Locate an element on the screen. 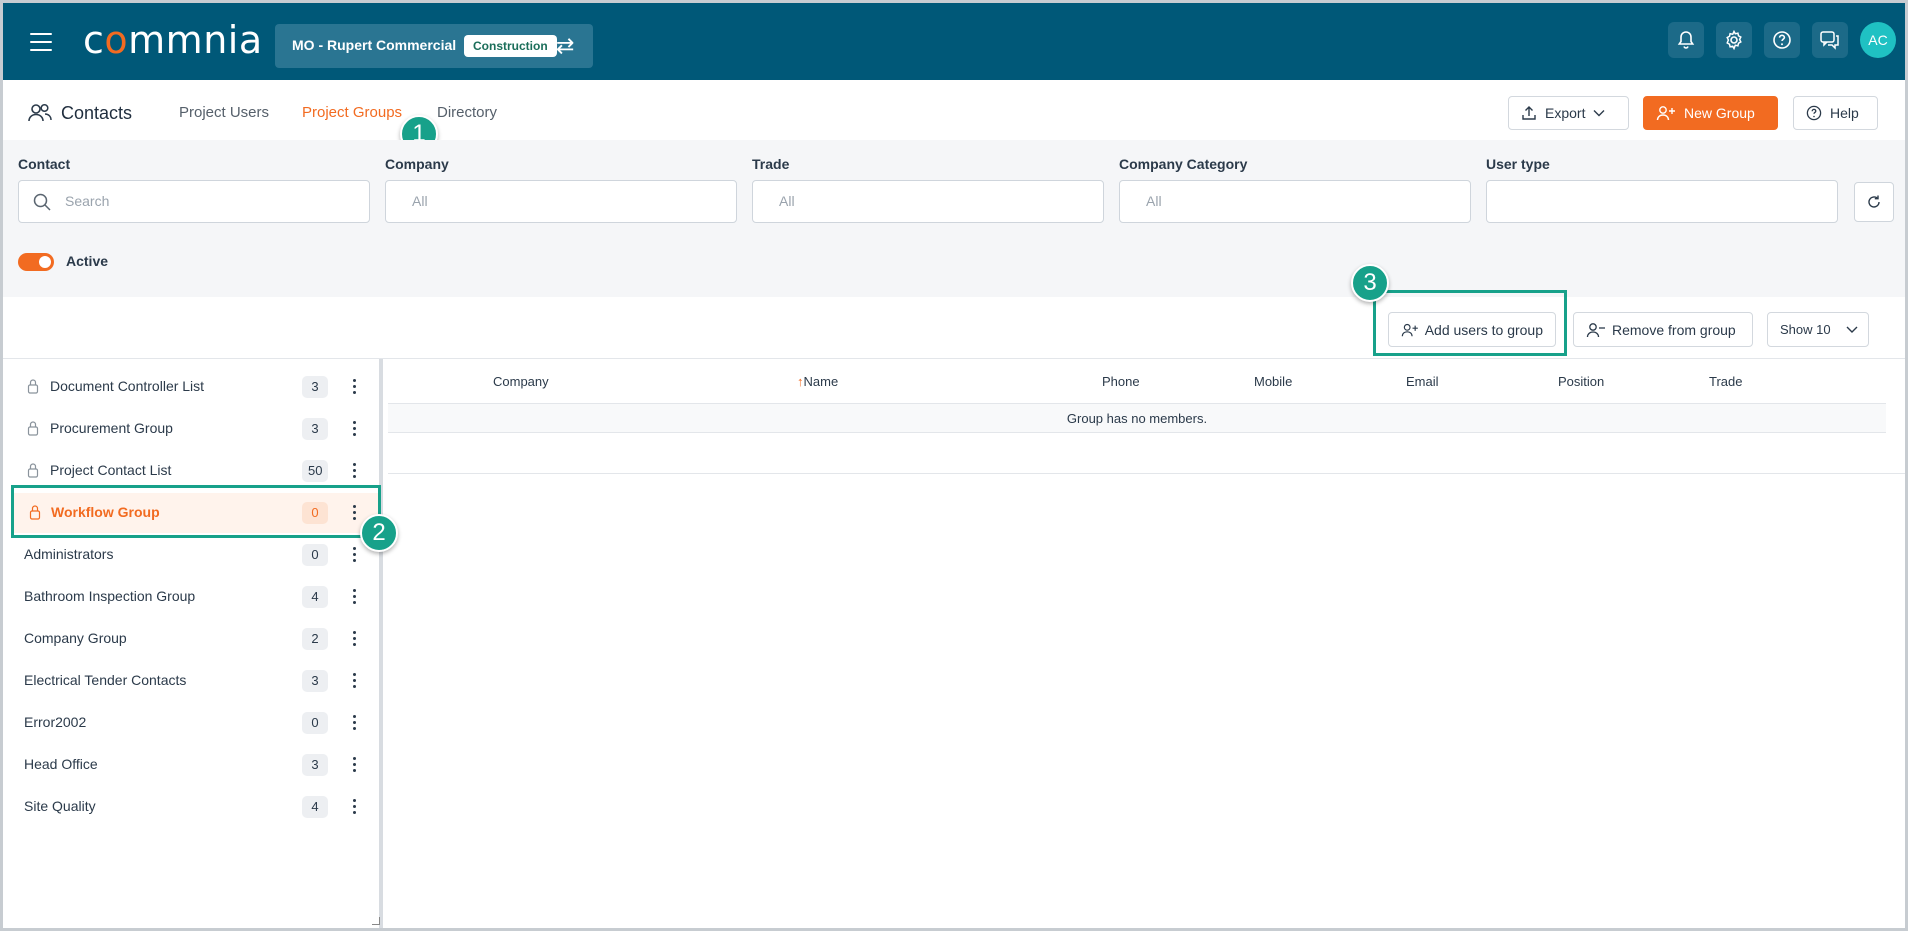 The image size is (1908, 931). project-switcher: MO - Rupert Commercial Construction ⇄ is located at coordinates (434, 46).